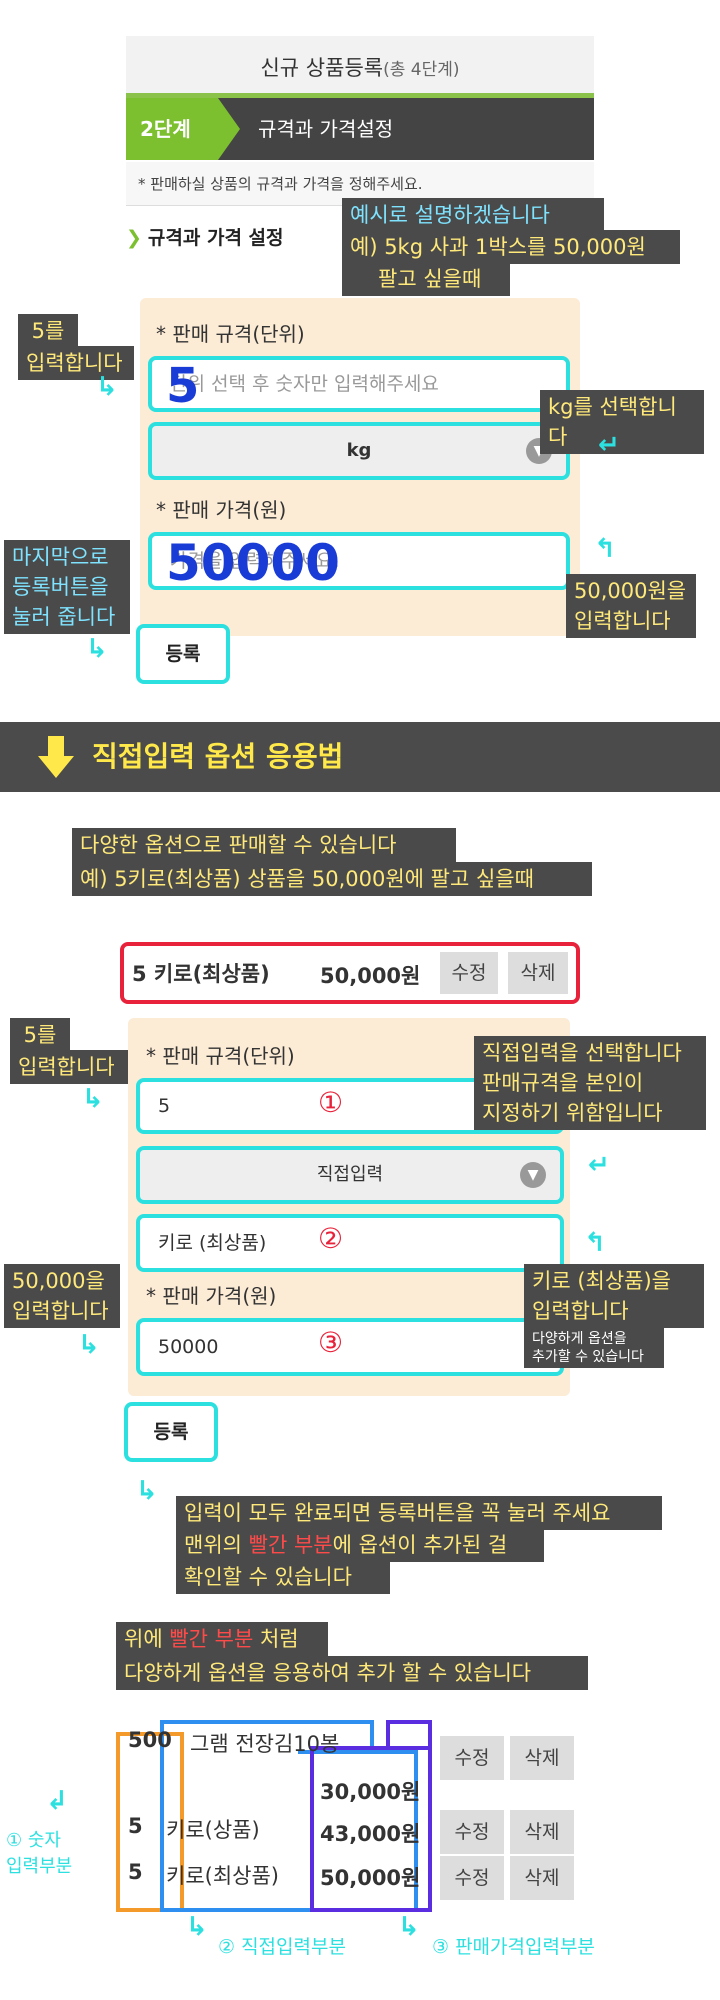  Describe the element at coordinates (421, 70) in the screenshot. I see `card-title-sub: (총 4단계)` at that location.